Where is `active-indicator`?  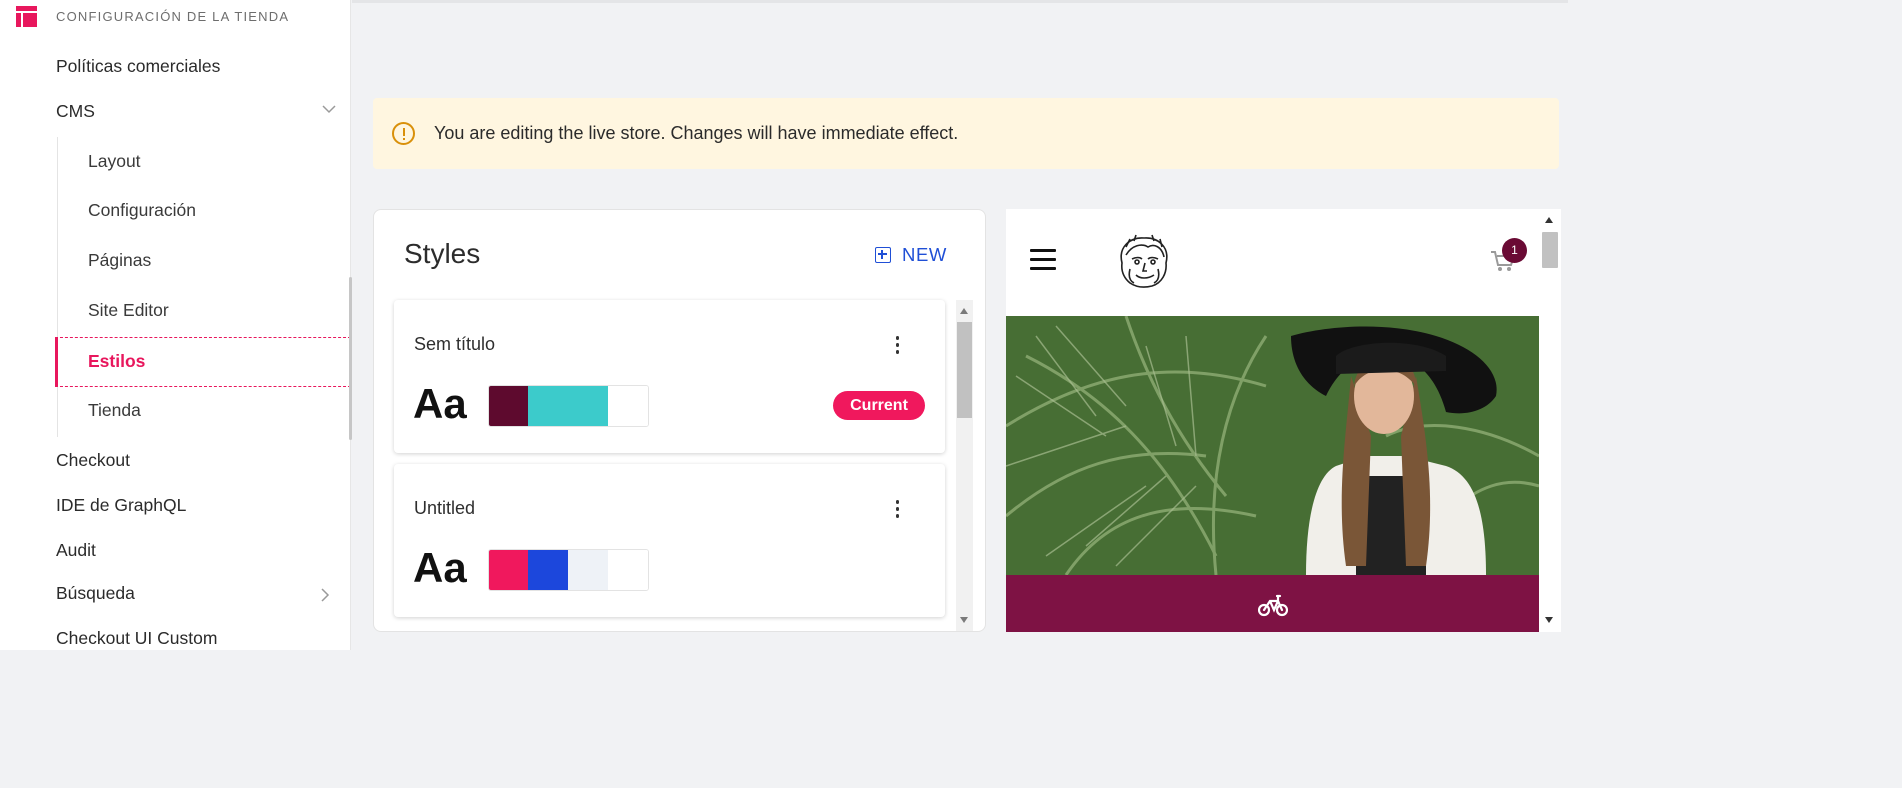 active-indicator is located at coordinates (56, 362).